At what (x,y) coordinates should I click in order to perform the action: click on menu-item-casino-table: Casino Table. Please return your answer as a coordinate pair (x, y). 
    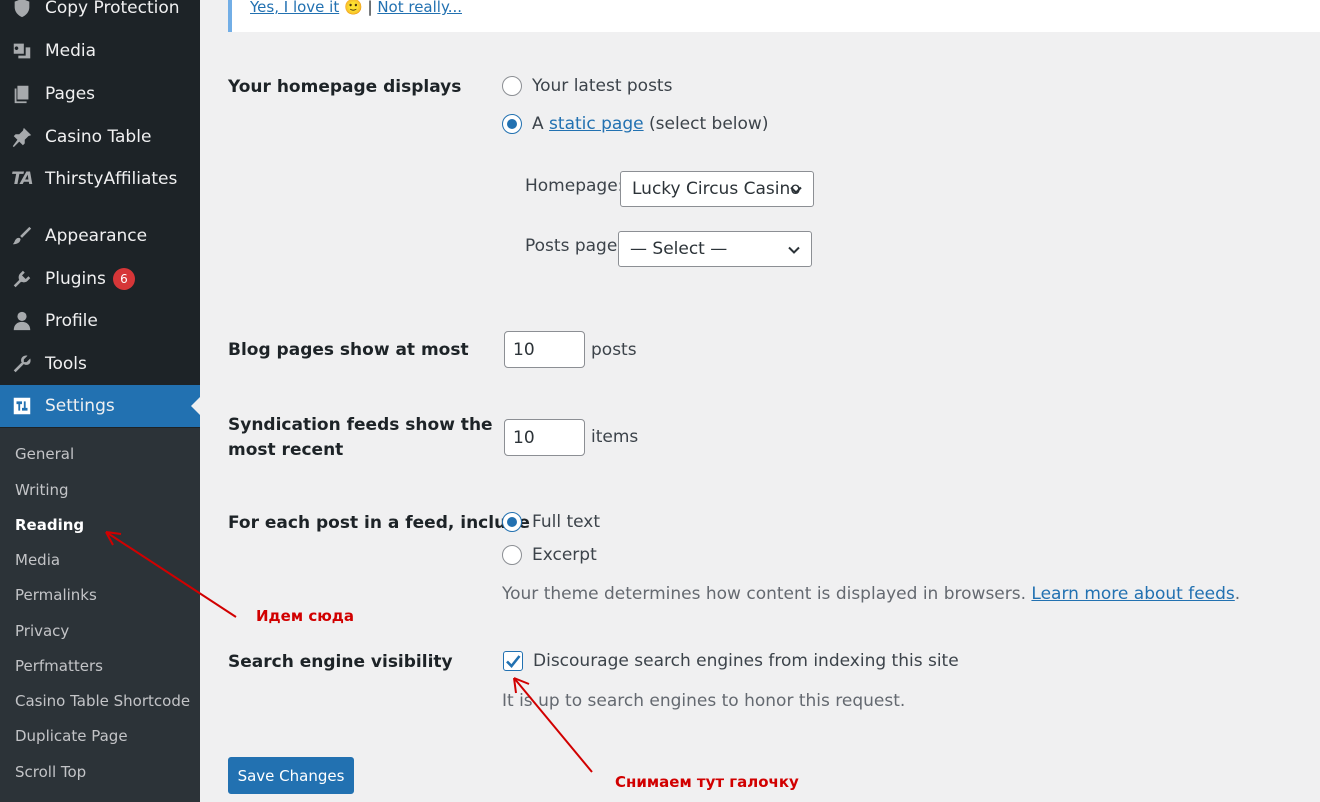
    Looking at the image, I should click on (100, 137).